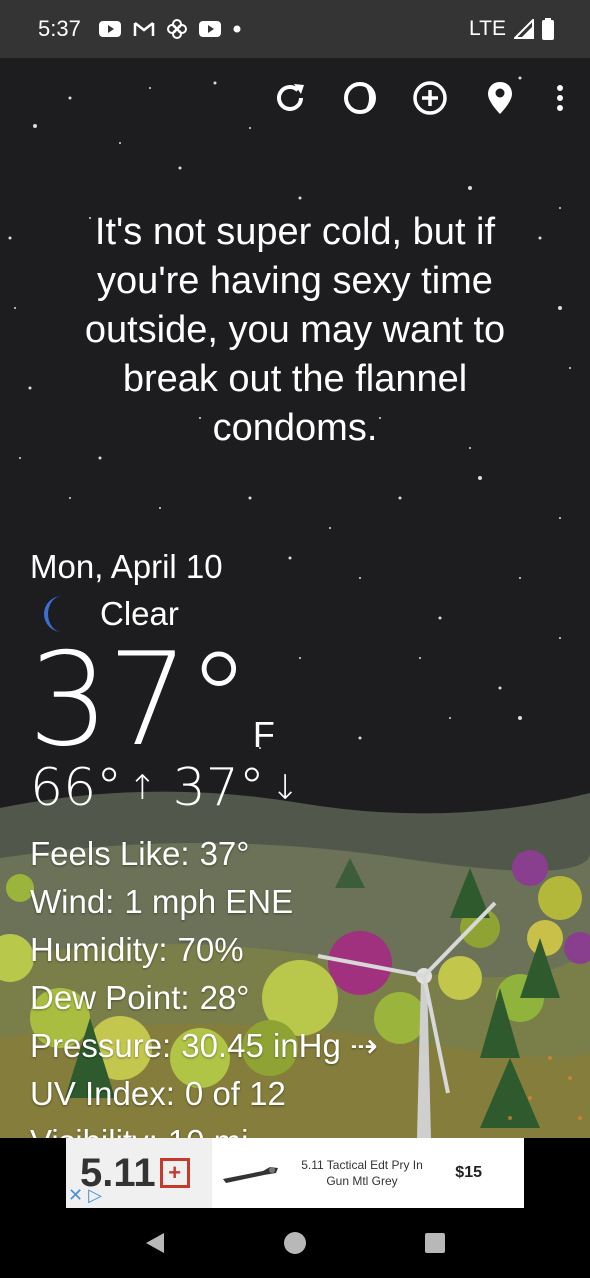 This screenshot has height=1278, width=590. Describe the element at coordinates (170, 788) in the screenshot. I see `high-low-row: 66° ↑ 37° ↓` at that location.